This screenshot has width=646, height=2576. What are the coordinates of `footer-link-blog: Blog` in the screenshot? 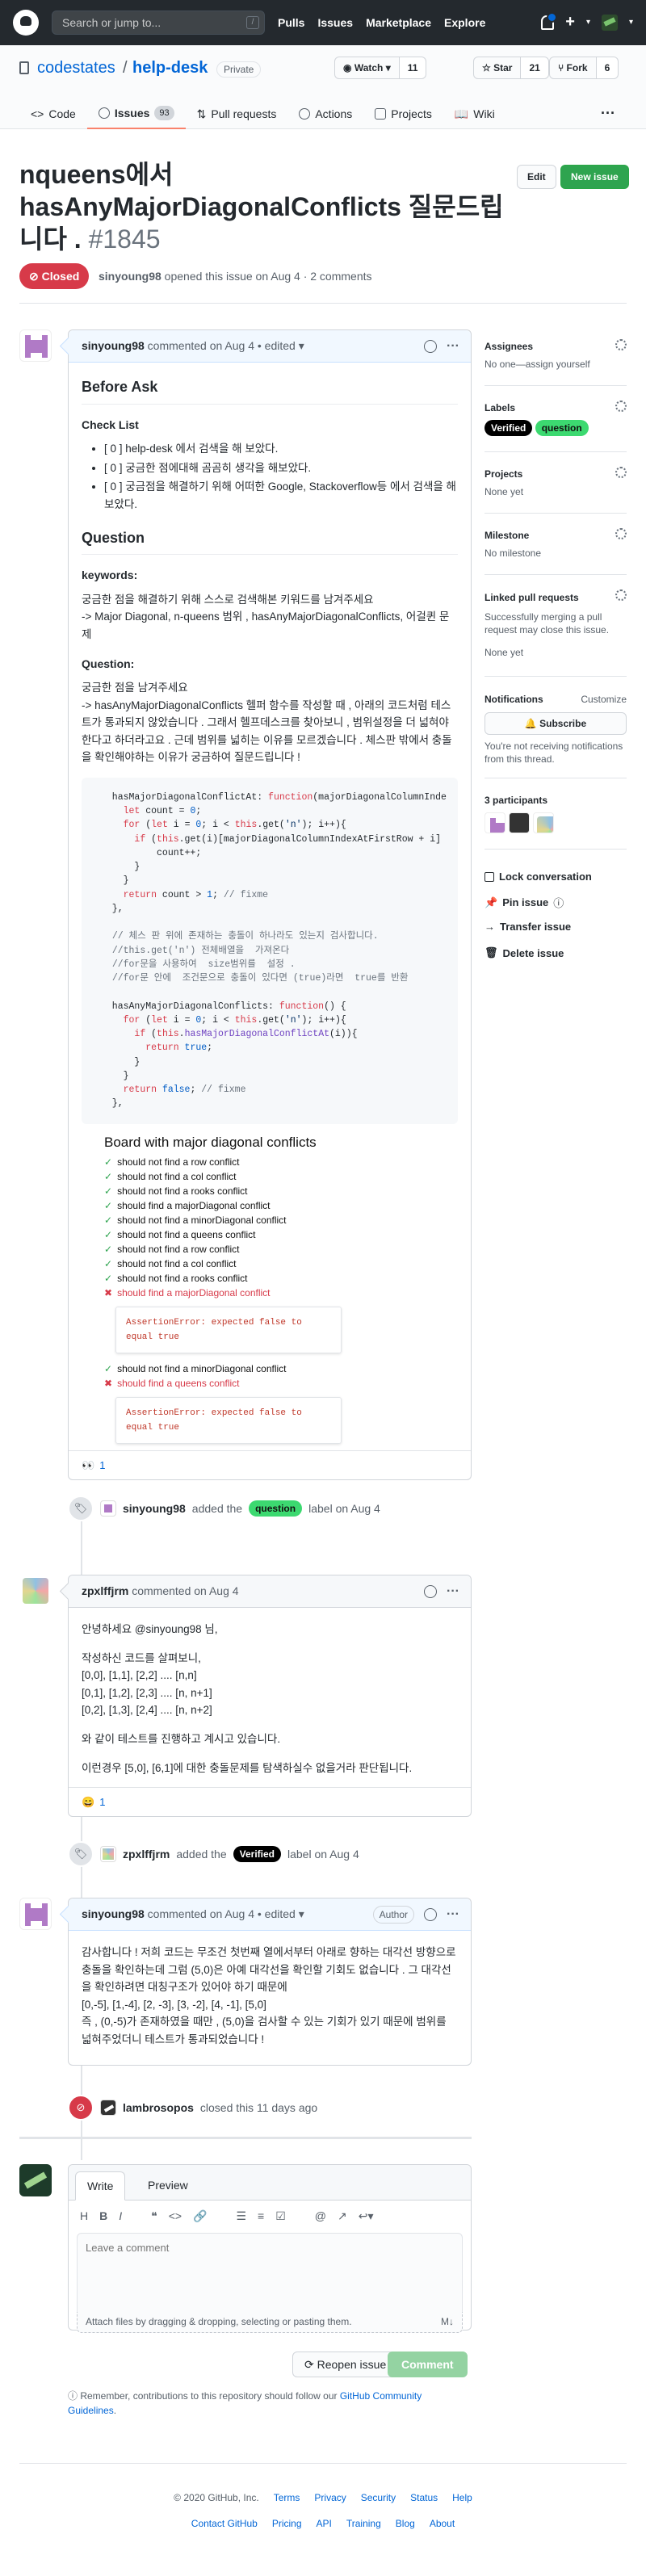 It's located at (405, 2523).